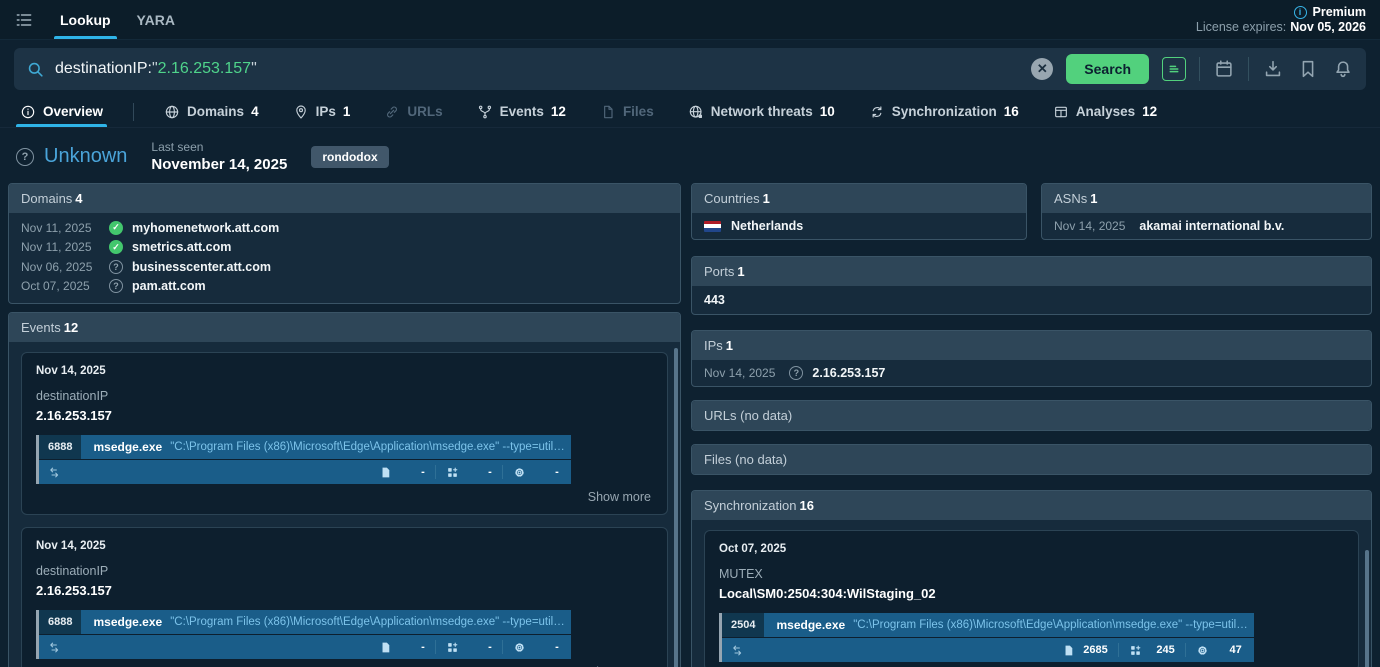 Image resolution: width=1380 pixels, height=667 pixels. I want to click on panel-domains-header: Domains 4, so click(344, 198).